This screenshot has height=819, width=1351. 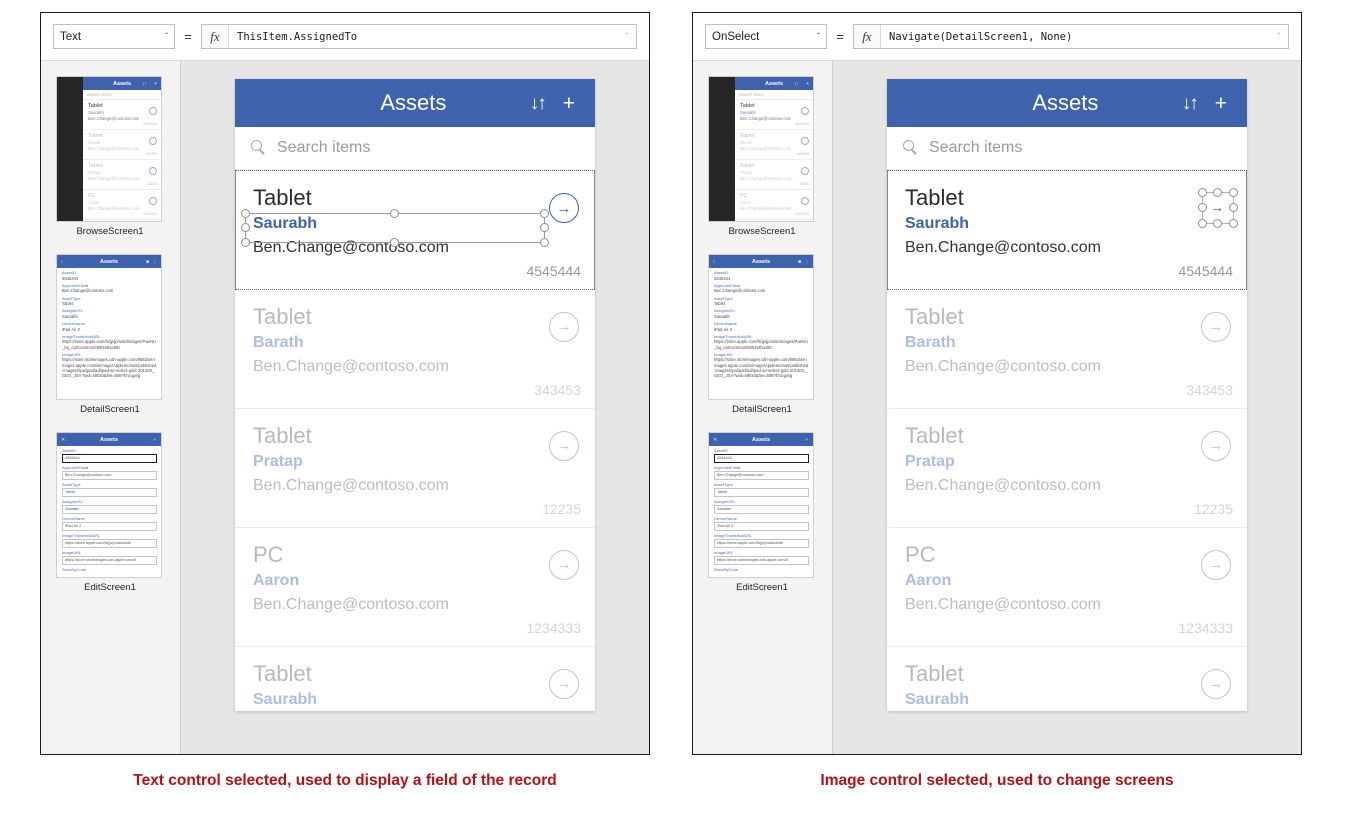 I want to click on formula-input-right: Navigate(DetailScreen1, None), so click(x=1075, y=36).